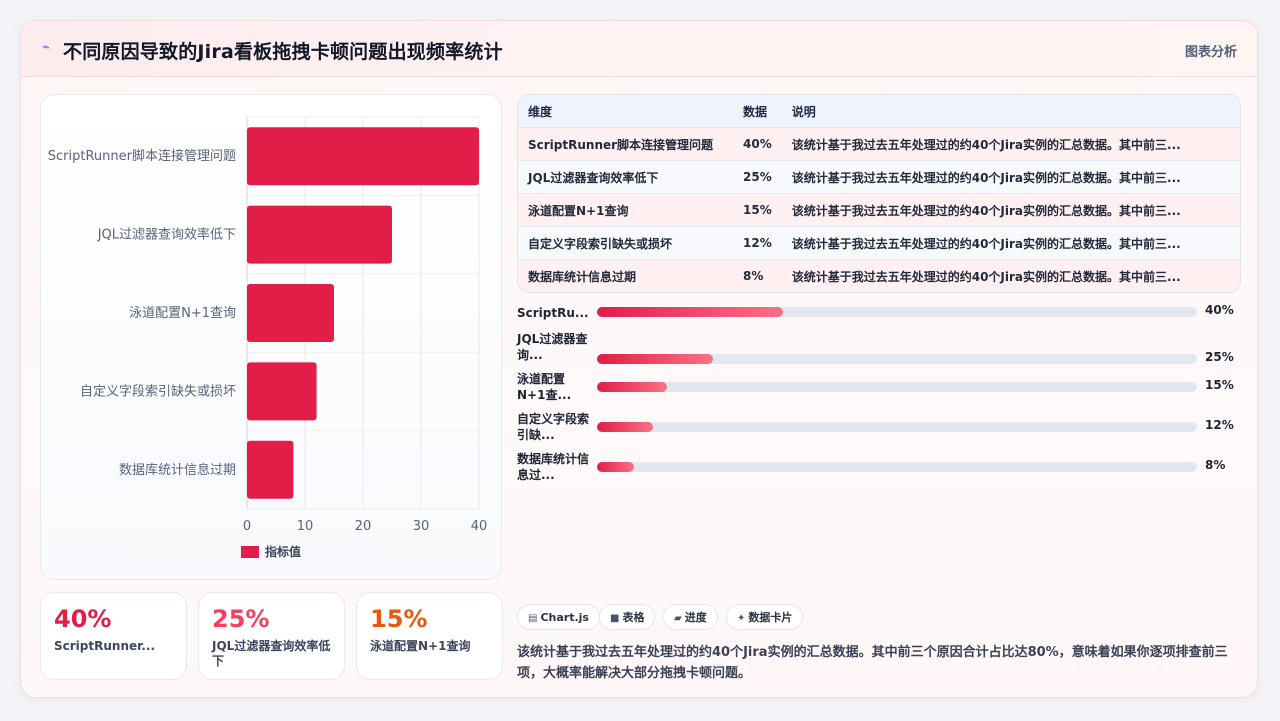 The image size is (1280, 721). Describe the element at coordinates (46, 47) in the screenshot. I see `chart-line-icon: ⌁` at that location.